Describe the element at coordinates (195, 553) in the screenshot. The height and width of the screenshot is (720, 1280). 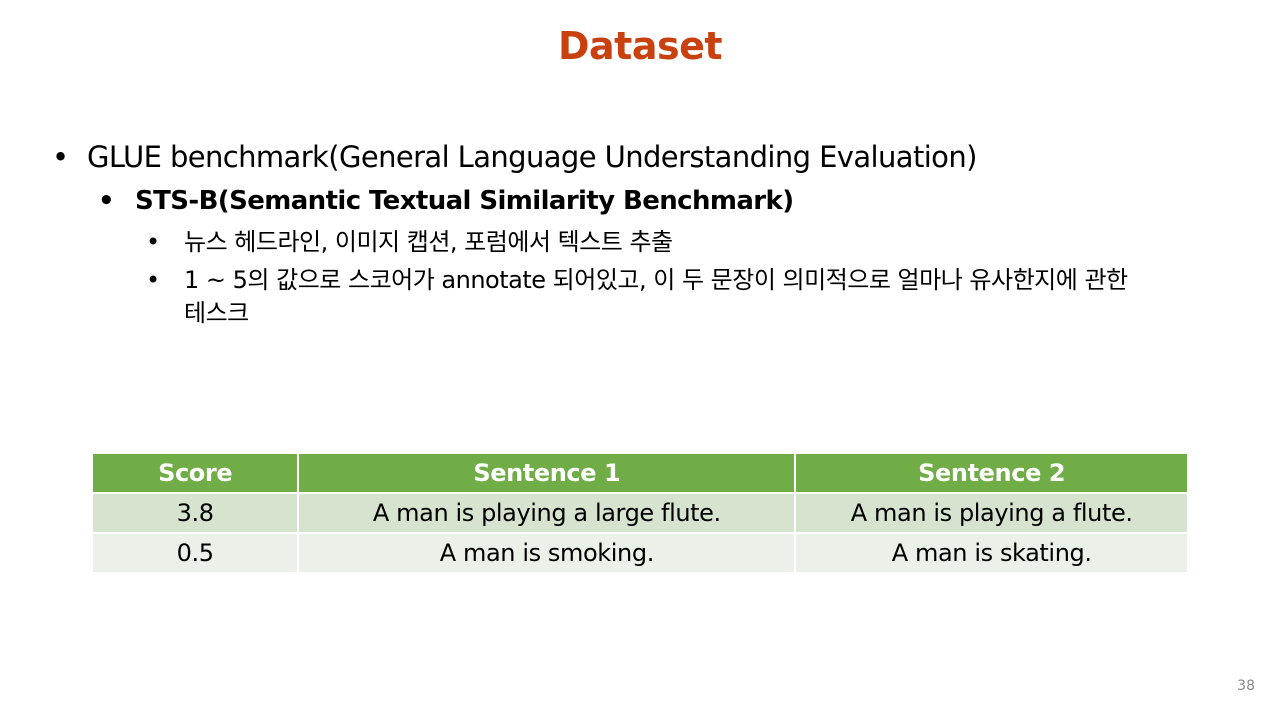
I see `cell-score: 0.5` at that location.